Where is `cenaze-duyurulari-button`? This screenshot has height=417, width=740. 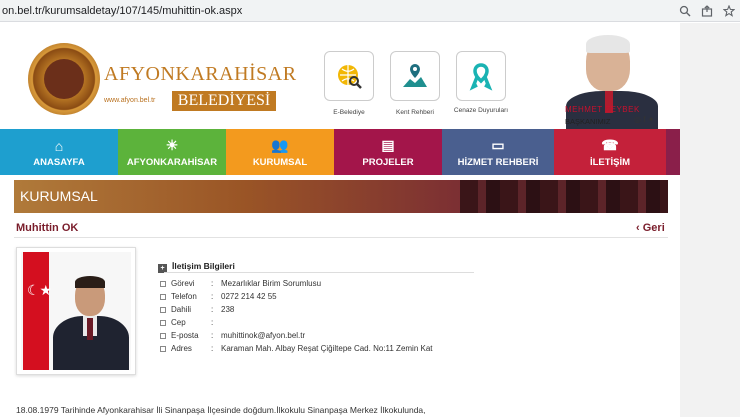 cenaze-duyurulari-button is located at coordinates (481, 76).